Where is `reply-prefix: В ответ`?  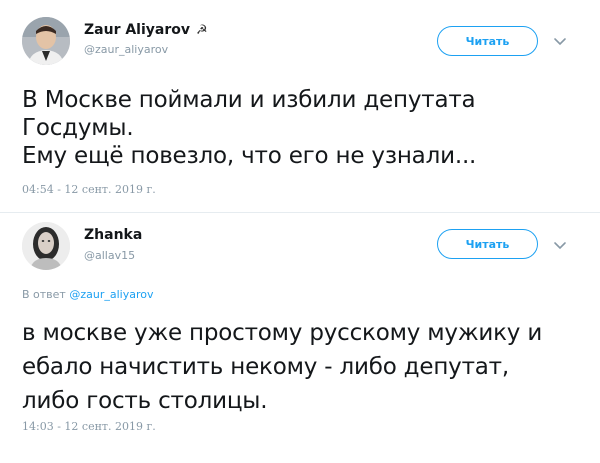 reply-prefix: В ответ is located at coordinates (44, 294).